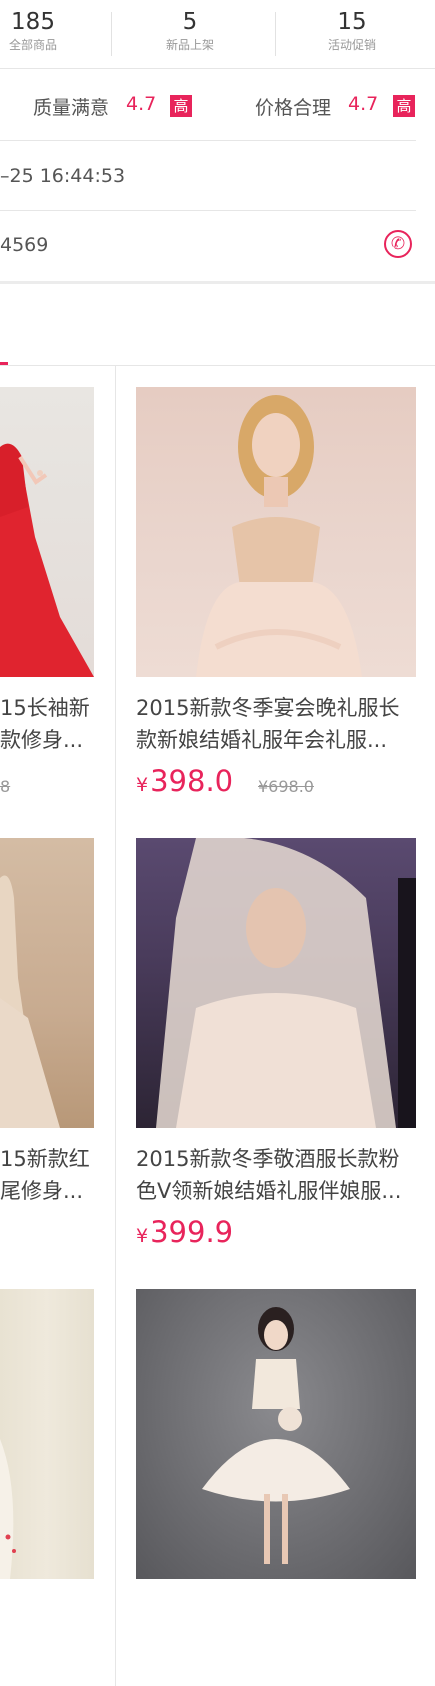 The height and width of the screenshot is (1686, 435). What do you see at coordinates (192, 781) in the screenshot?
I see `price-value: 398.0` at bounding box center [192, 781].